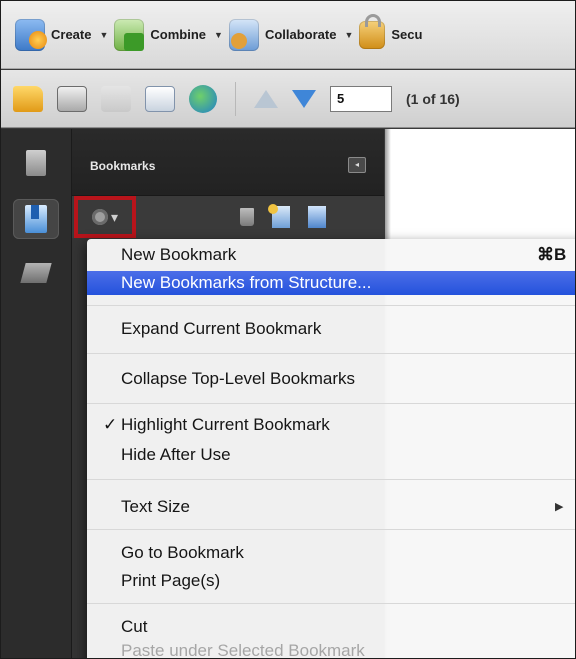 The height and width of the screenshot is (659, 576). What do you see at coordinates (238, 378) in the screenshot?
I see `menu-item-label: Collapse Top-Level Bookmarks` at bounding box center [238, 378].